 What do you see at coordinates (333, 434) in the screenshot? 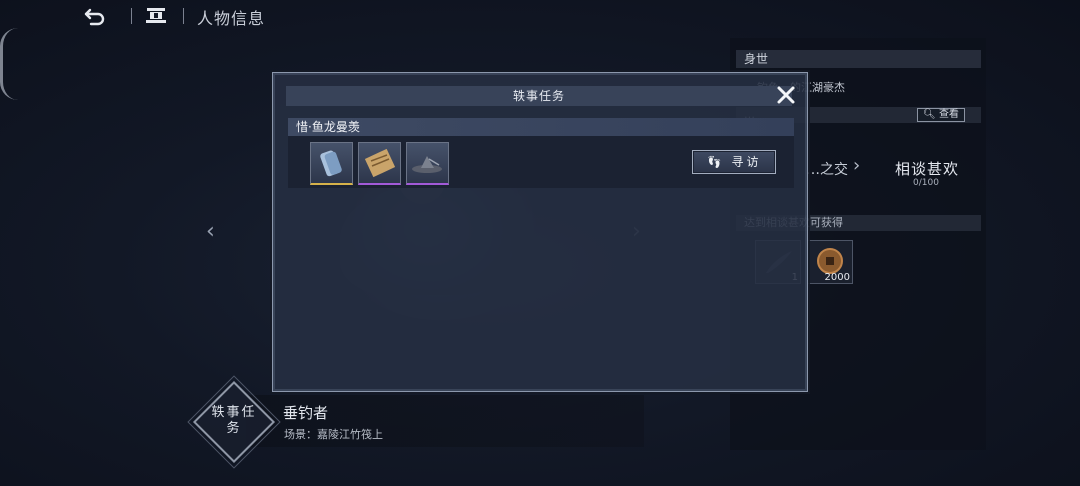
I see `npc-scene: 场景：嘉陵江竹筏上` at bounding box center [333, 434].